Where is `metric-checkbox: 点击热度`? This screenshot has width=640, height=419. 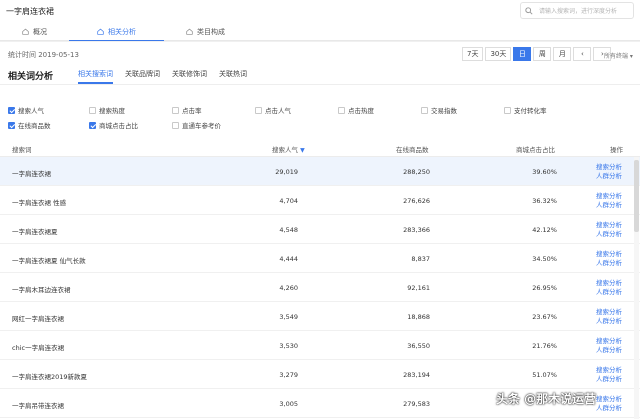 metric-checkbox: 点击热度 is located at coordinates (356, 110).